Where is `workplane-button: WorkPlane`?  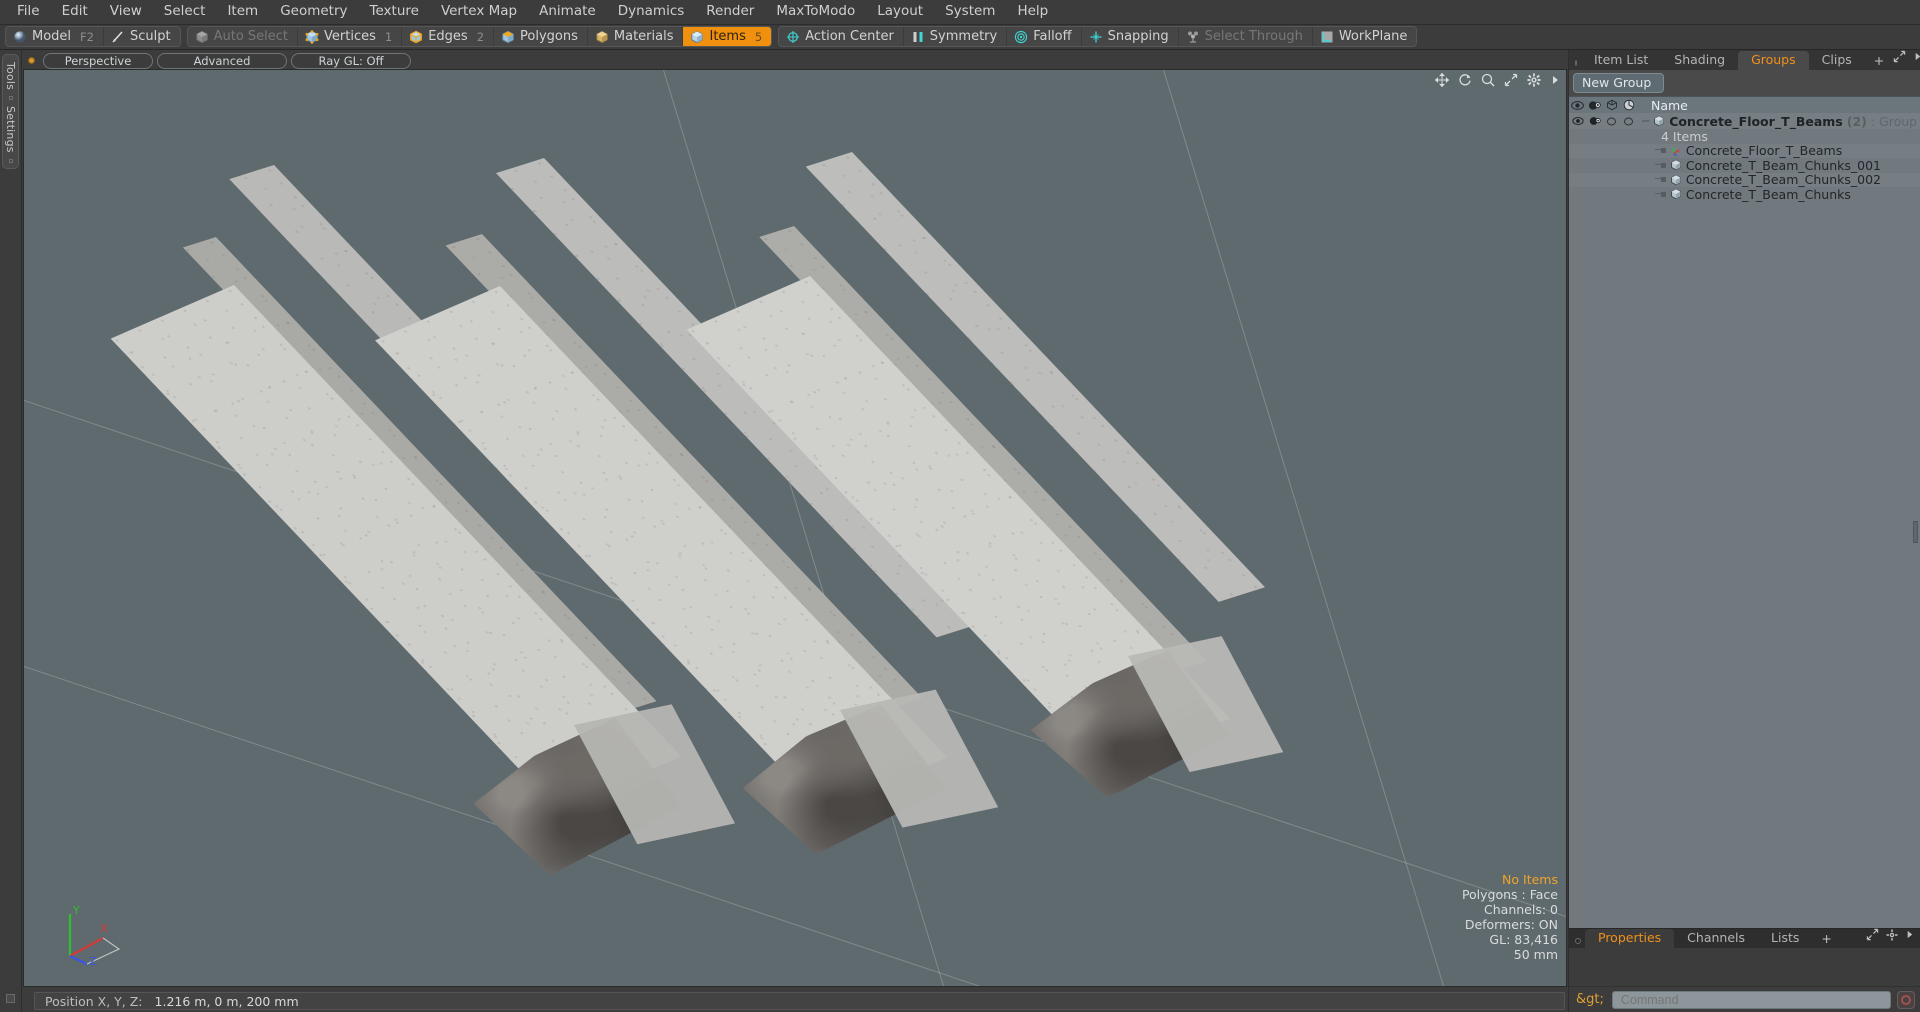 workplane-button: WorkPlane is located at coordinates (1365, 36).